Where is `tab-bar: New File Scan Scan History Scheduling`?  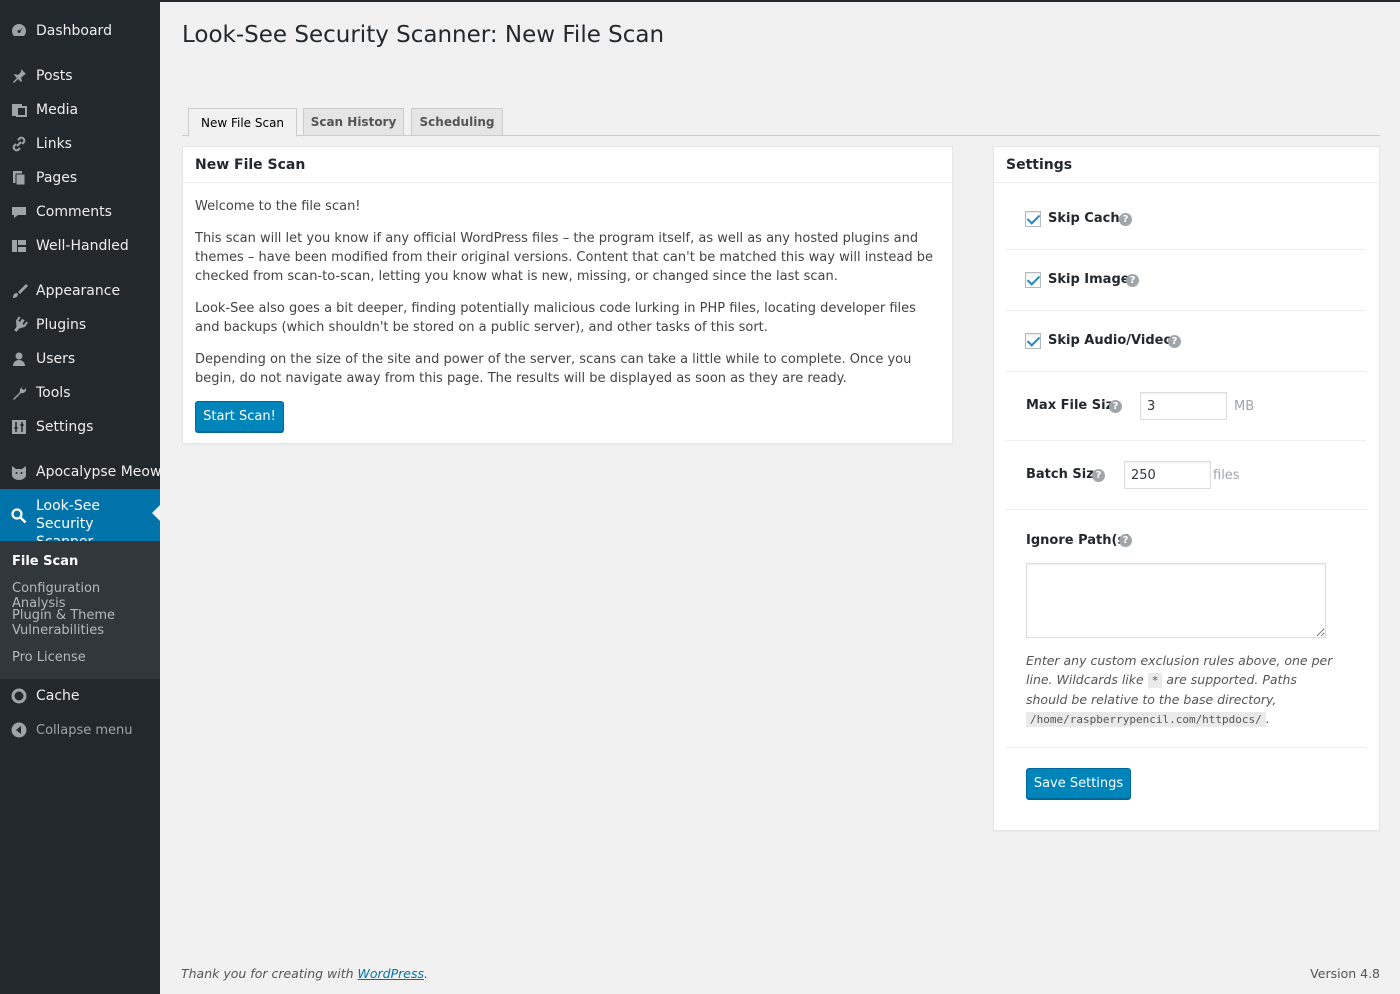 tab-bar: New File Scan Scan History Scheduling is located at coordinates (781, 122).